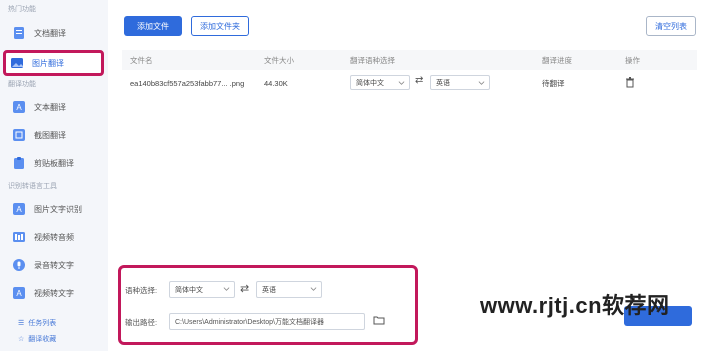 The height and width of the screenshot is (351, 720). I want to click on source-lang-select: 简体中文, so click(202, 289).